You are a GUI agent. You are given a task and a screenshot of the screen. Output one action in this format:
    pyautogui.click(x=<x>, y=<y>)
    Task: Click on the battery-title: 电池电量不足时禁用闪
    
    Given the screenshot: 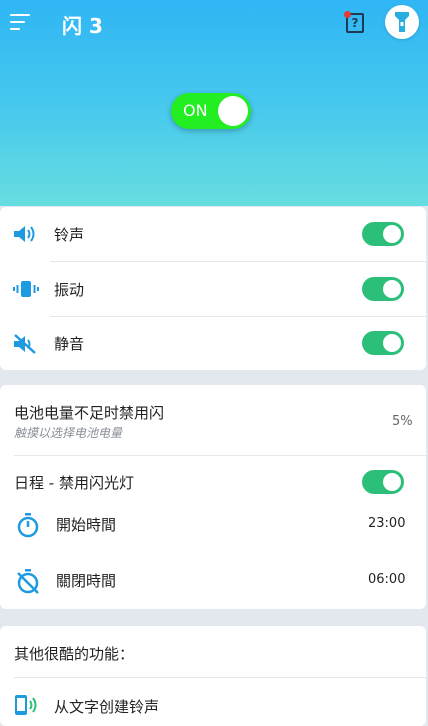 What is the action you would take?
    pyautogui.click(x=89, y=413)
    